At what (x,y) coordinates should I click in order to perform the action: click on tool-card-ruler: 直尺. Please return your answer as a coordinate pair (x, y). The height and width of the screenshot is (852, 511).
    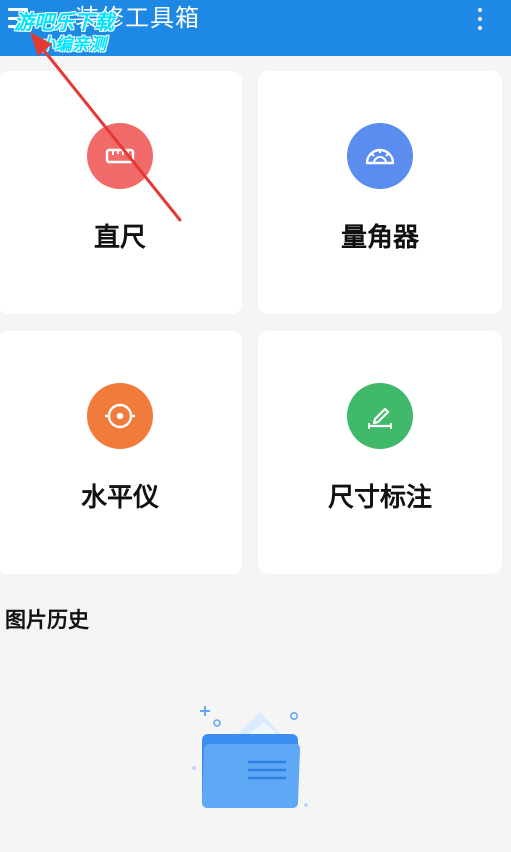
    Looking at the image, I should click on (121, 192).